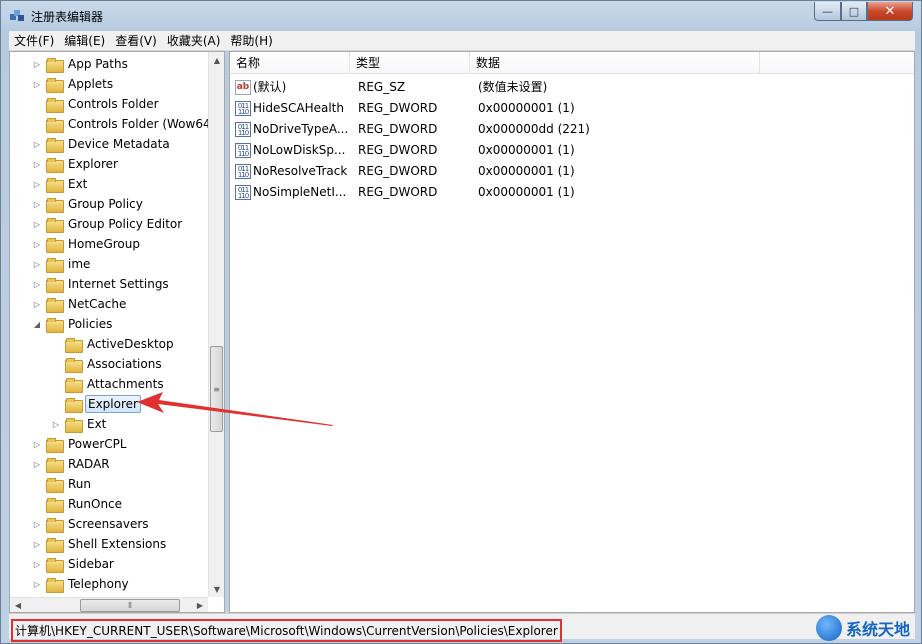  What do you see at coordinates (37, 324) in the screenshot?
I see `collapse-arrow-icon: ◢` at bounding box center [37, 324].